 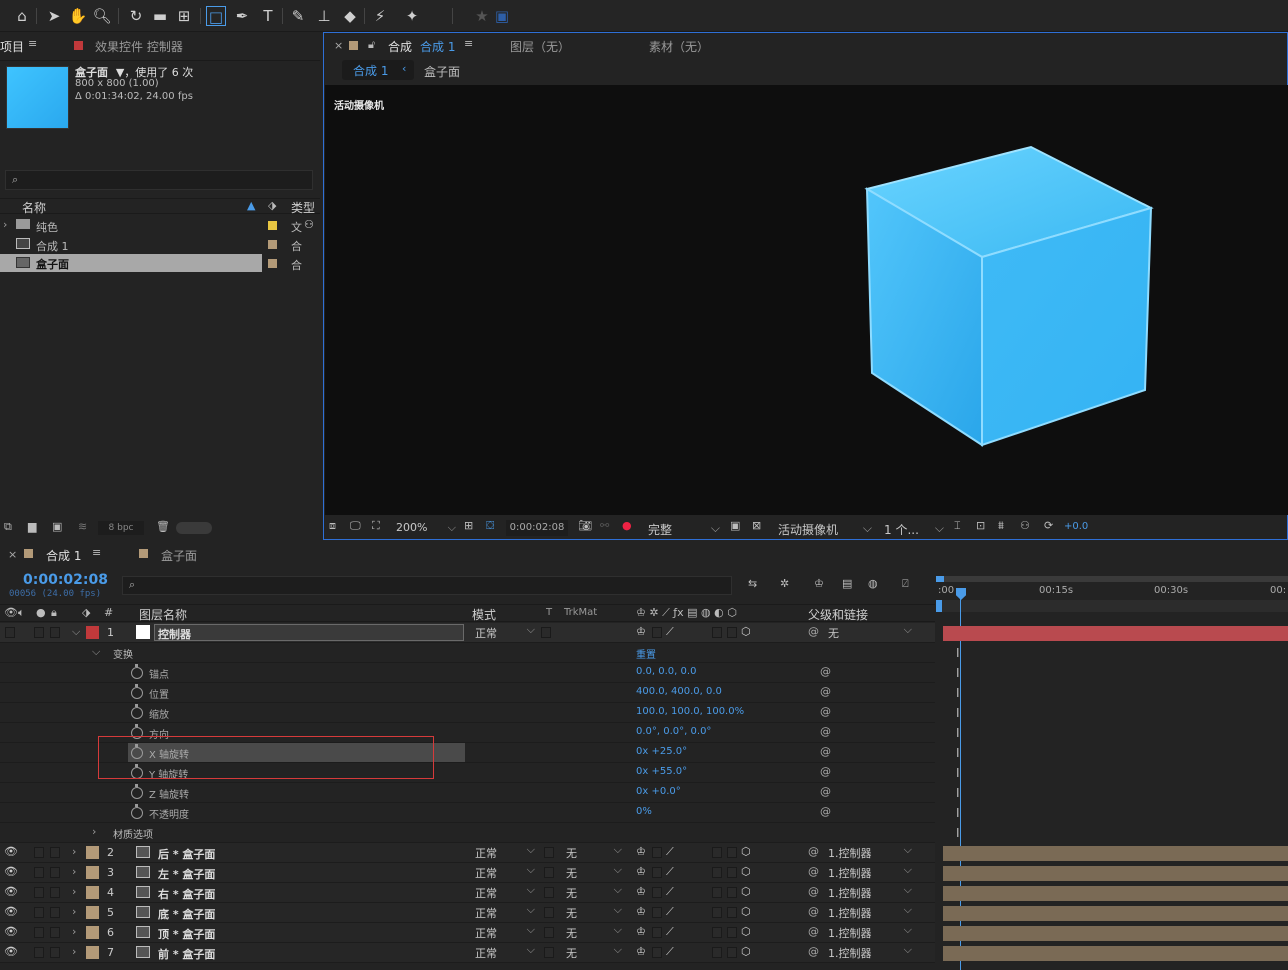 I want to click on brush-tool-icon: ✎, so click(x=298, y=16).